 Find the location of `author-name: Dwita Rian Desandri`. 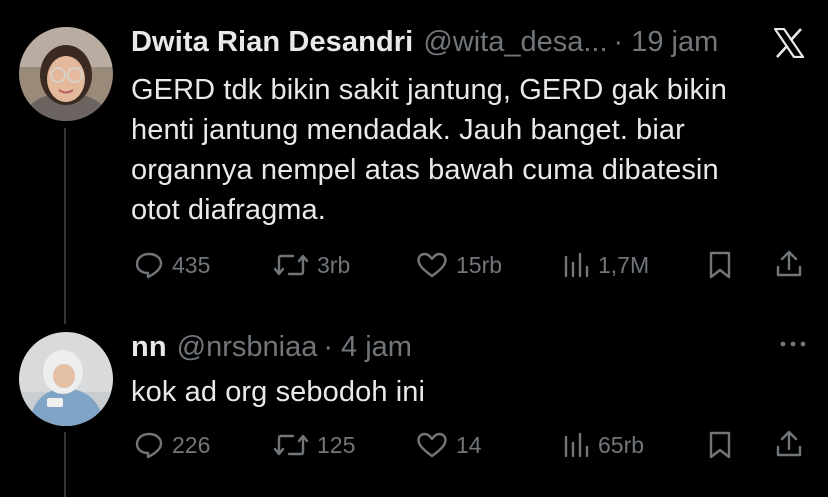

author-name: Dwita Rian Desandri is located at coordinates (272, 42).